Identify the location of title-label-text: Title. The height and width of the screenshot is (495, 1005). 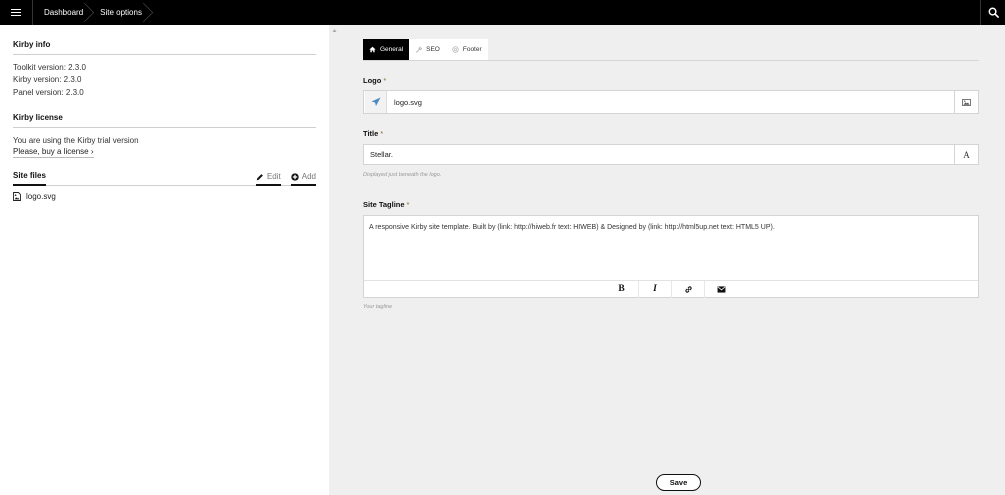
(371, 133).